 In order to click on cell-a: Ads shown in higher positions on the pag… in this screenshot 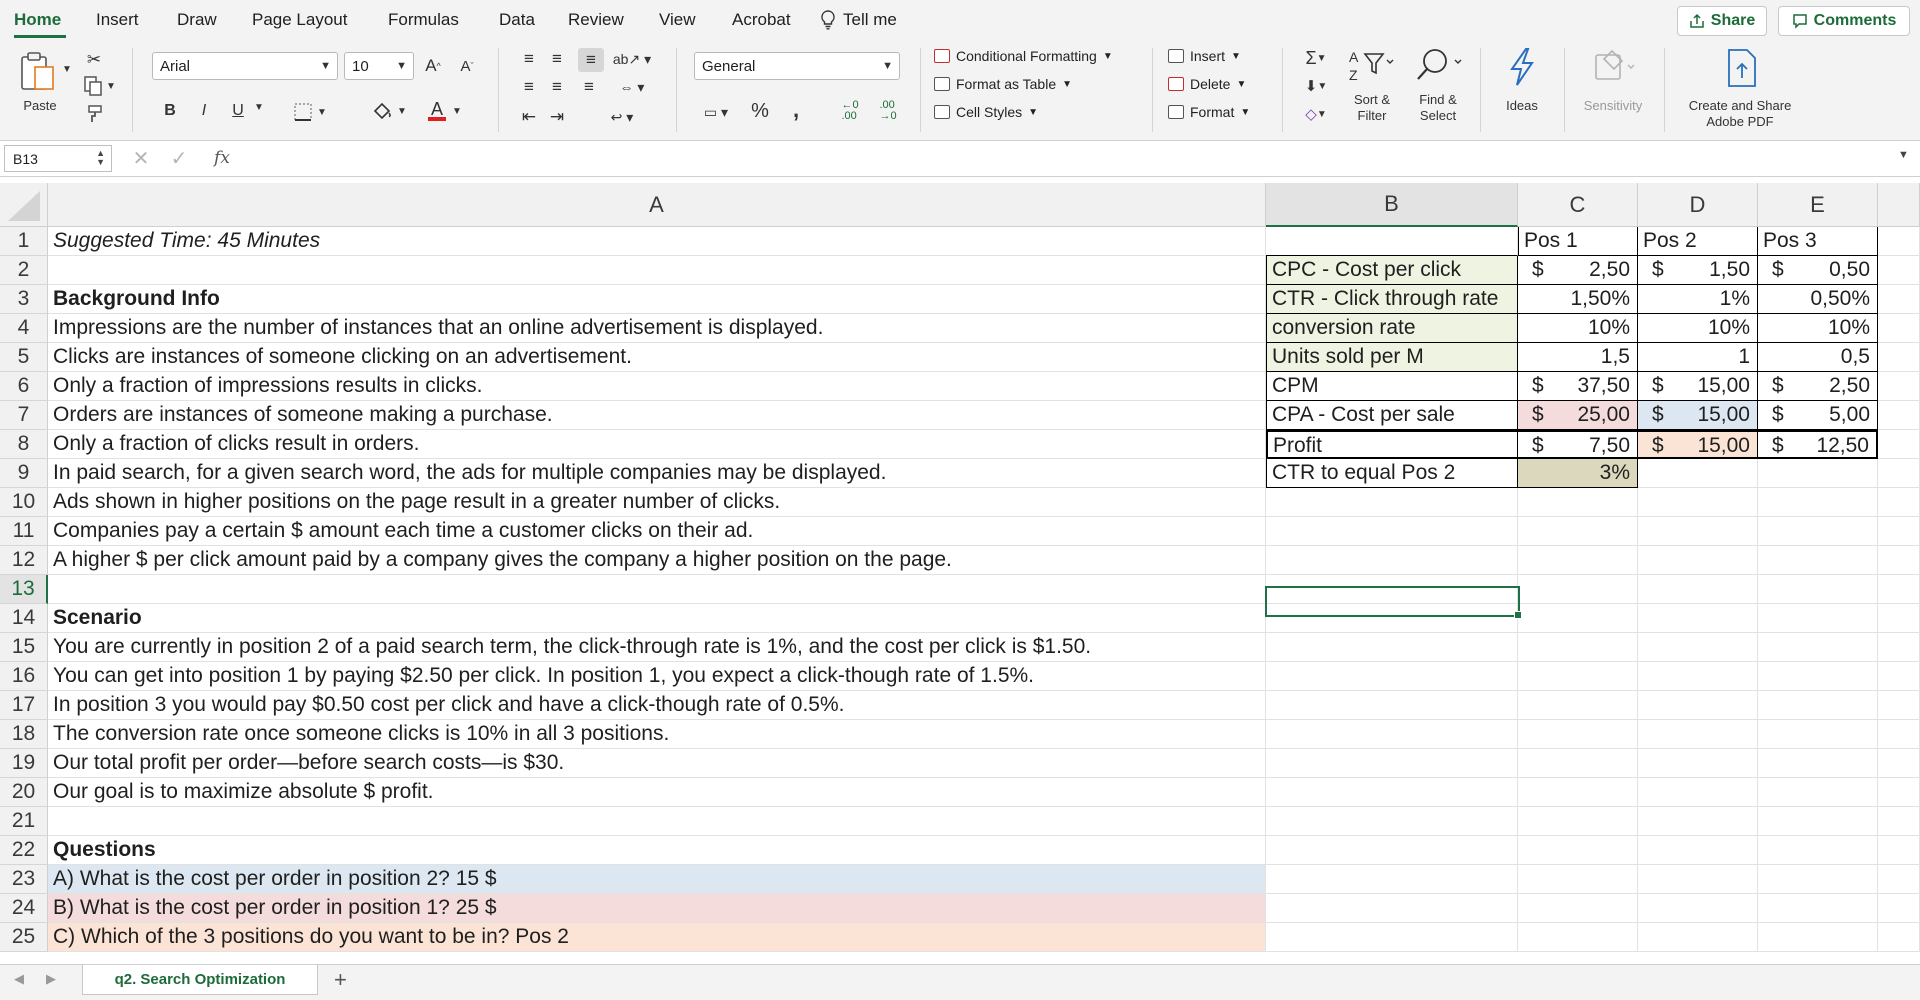, I will do `click(657, 502)`.